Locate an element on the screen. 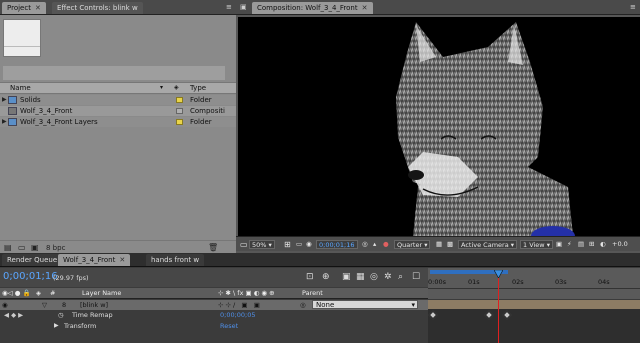 Image resolution: width=640 pixels, height=343 pixels. chevron-down-icon: ▾ is located at coordinates (413, 305).